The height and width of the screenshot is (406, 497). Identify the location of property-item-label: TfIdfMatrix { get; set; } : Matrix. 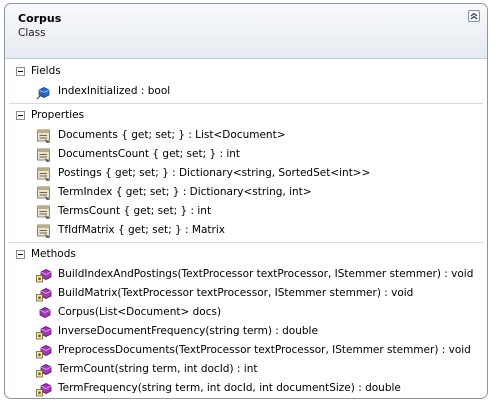
(141, 230).